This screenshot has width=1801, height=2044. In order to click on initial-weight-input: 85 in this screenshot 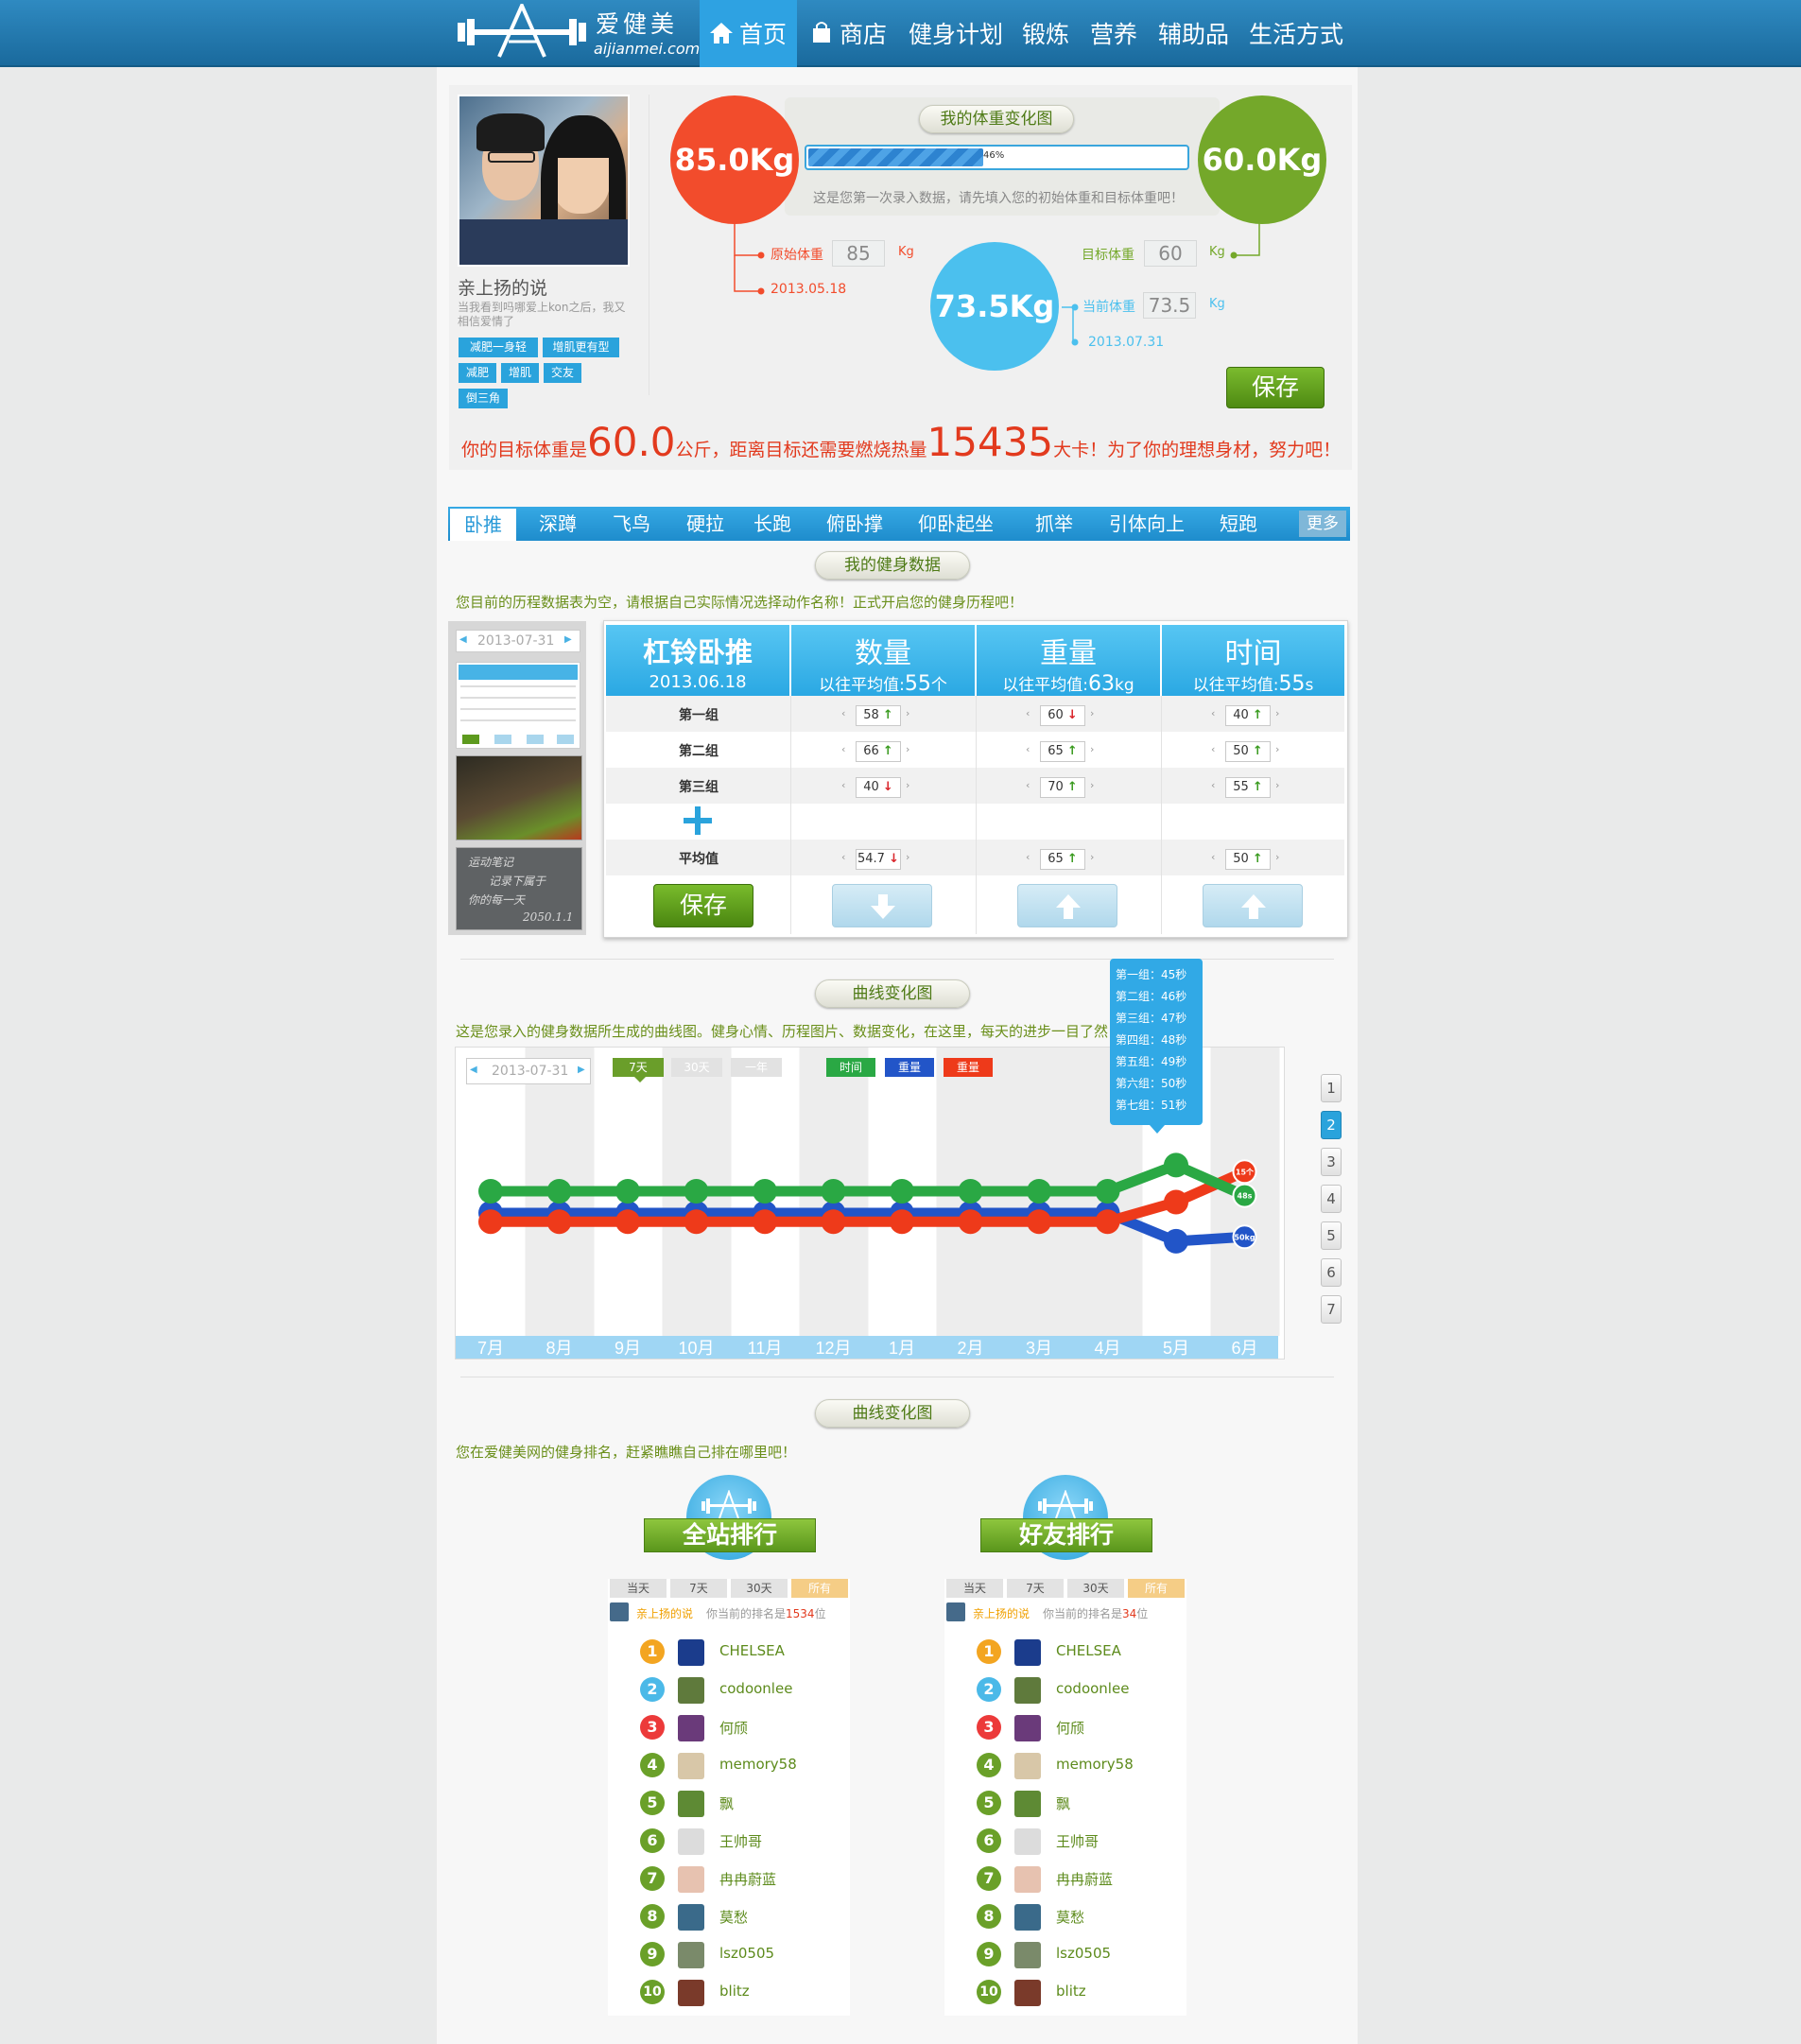, I will do `click(858, 253)`.